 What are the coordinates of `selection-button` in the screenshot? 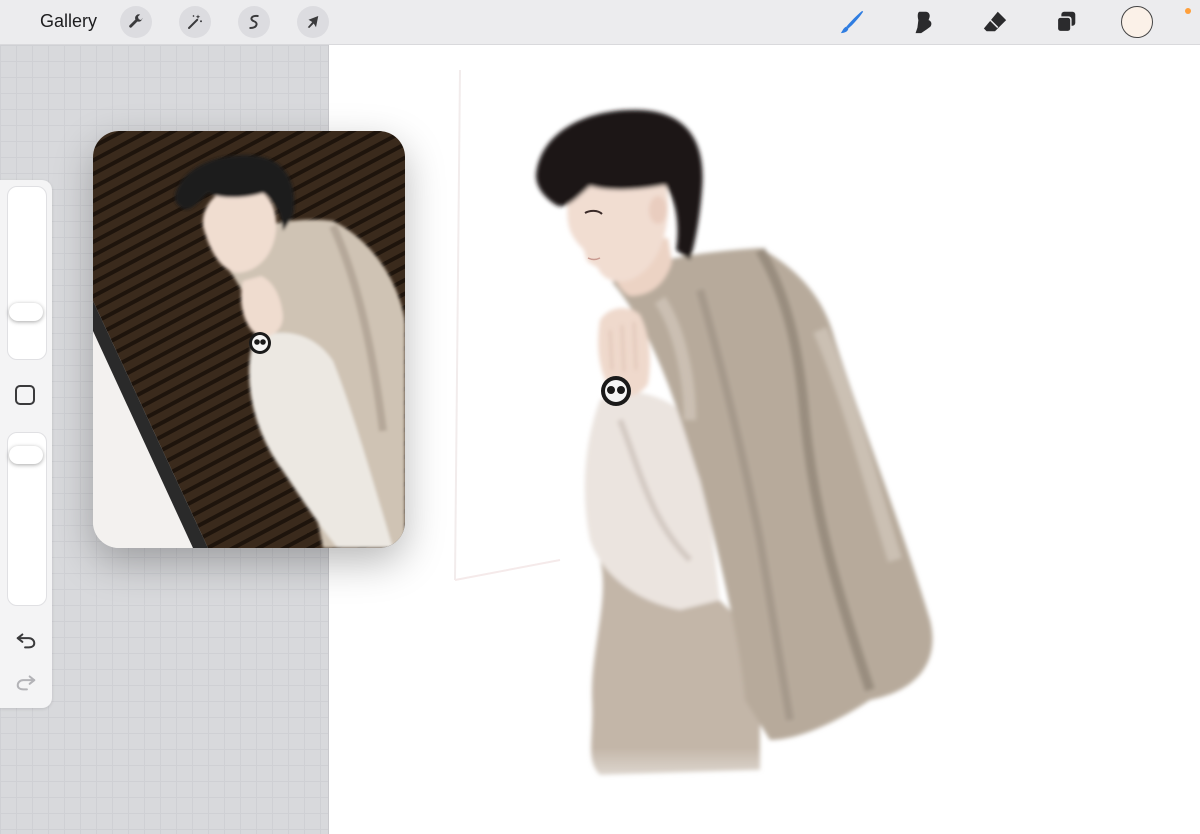 It's located at (254, 22).